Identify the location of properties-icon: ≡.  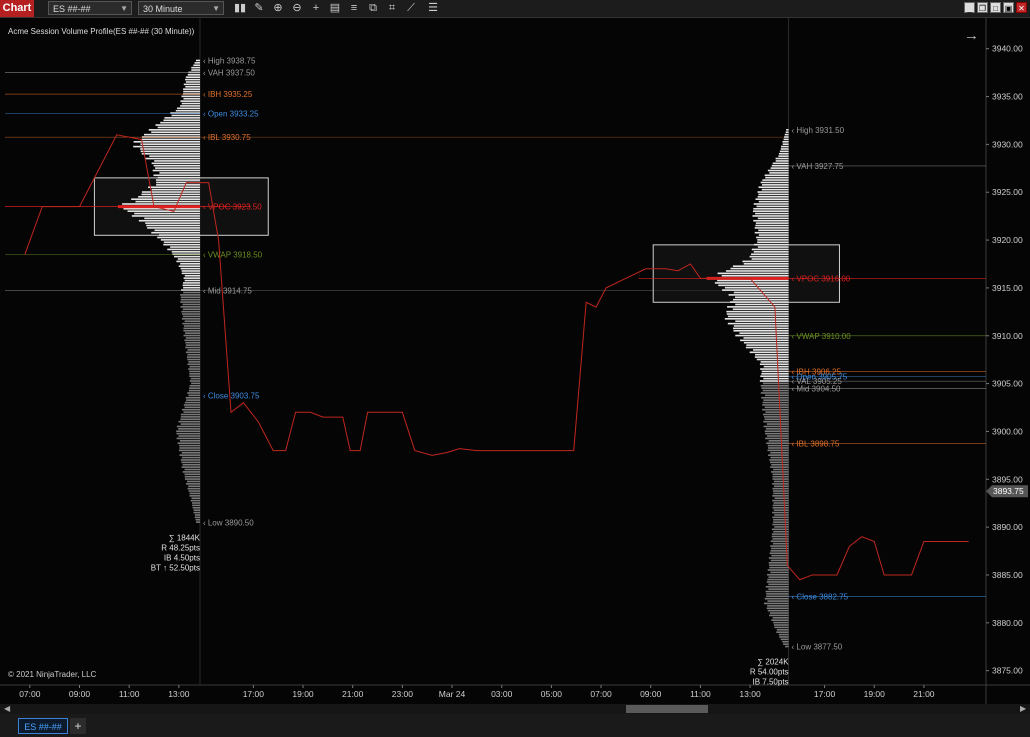
(354, 8).